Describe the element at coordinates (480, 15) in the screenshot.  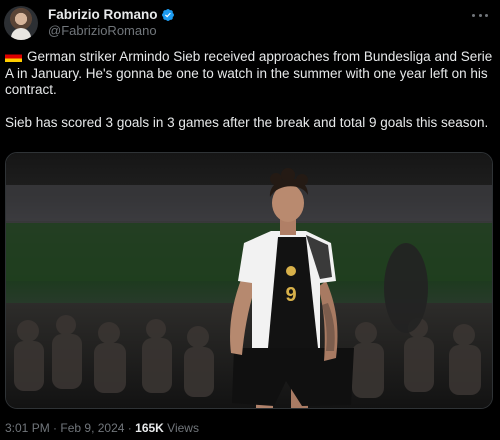
I see `more-options-icon` at that location.